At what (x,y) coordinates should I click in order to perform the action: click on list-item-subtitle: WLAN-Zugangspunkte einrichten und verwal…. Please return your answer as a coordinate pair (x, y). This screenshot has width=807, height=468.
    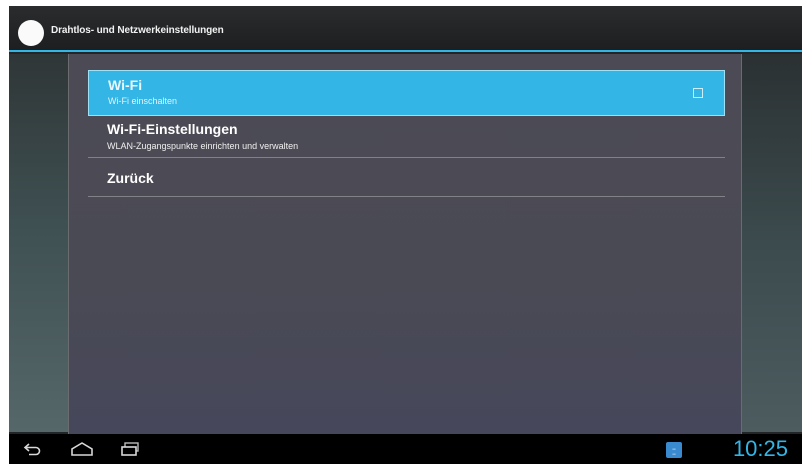
    Looking at the image, I should click on (203, 146).